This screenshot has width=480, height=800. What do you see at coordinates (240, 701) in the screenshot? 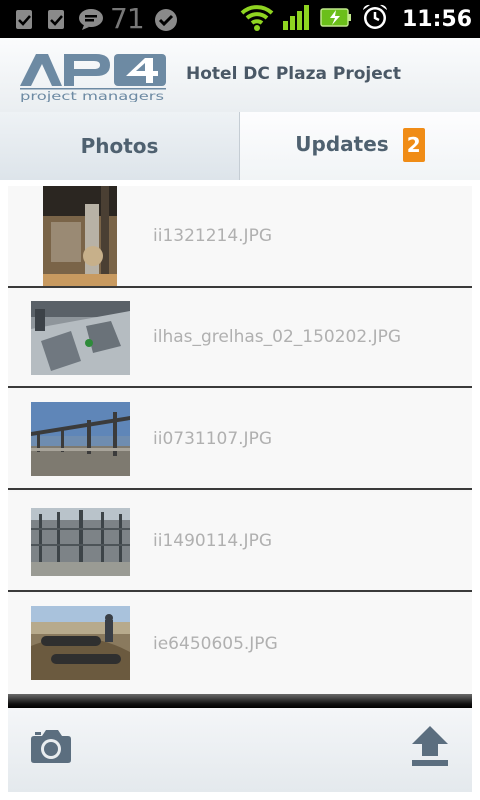
I see `list-bottom-divider` at bounding box center [240, 701].